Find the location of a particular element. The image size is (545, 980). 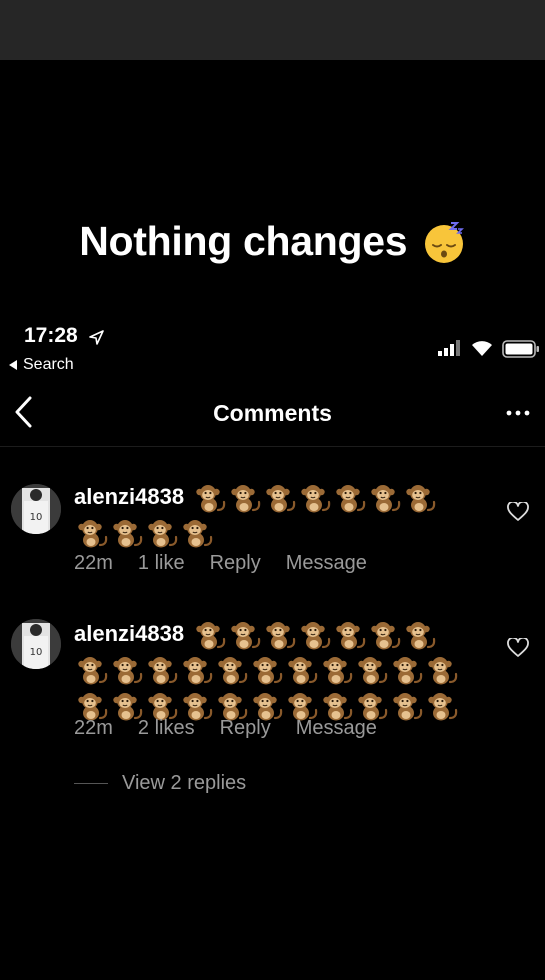

more-options-icon is located at coordinates (518, 413).